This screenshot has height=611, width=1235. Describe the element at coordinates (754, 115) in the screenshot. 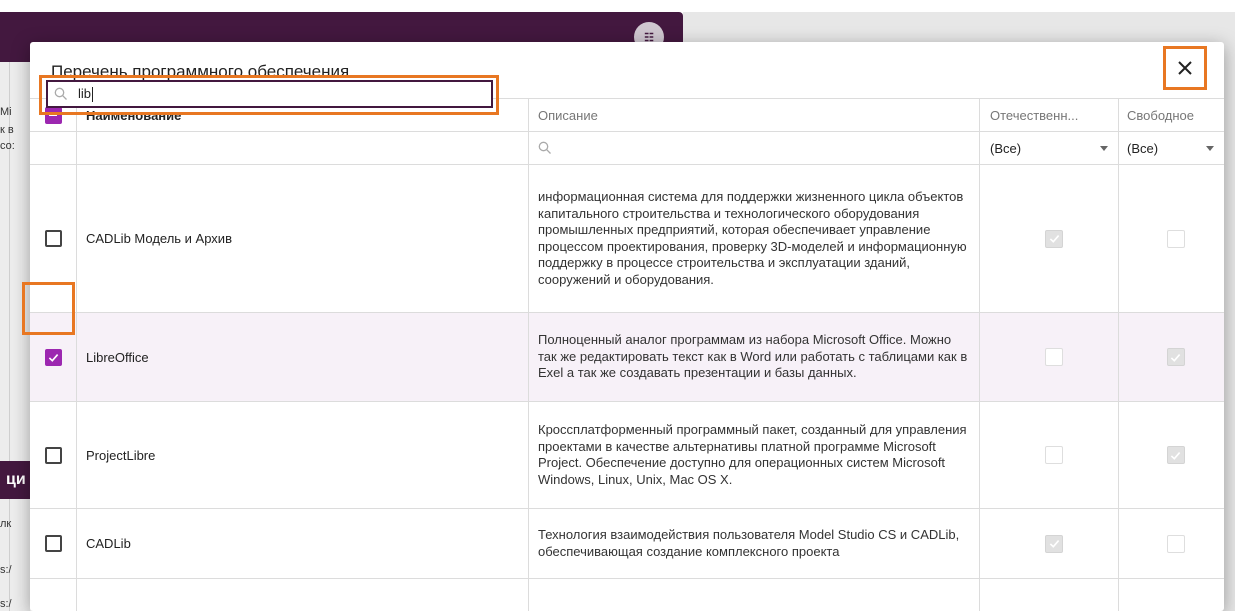

I see `column-header-description: Описание` at that location.